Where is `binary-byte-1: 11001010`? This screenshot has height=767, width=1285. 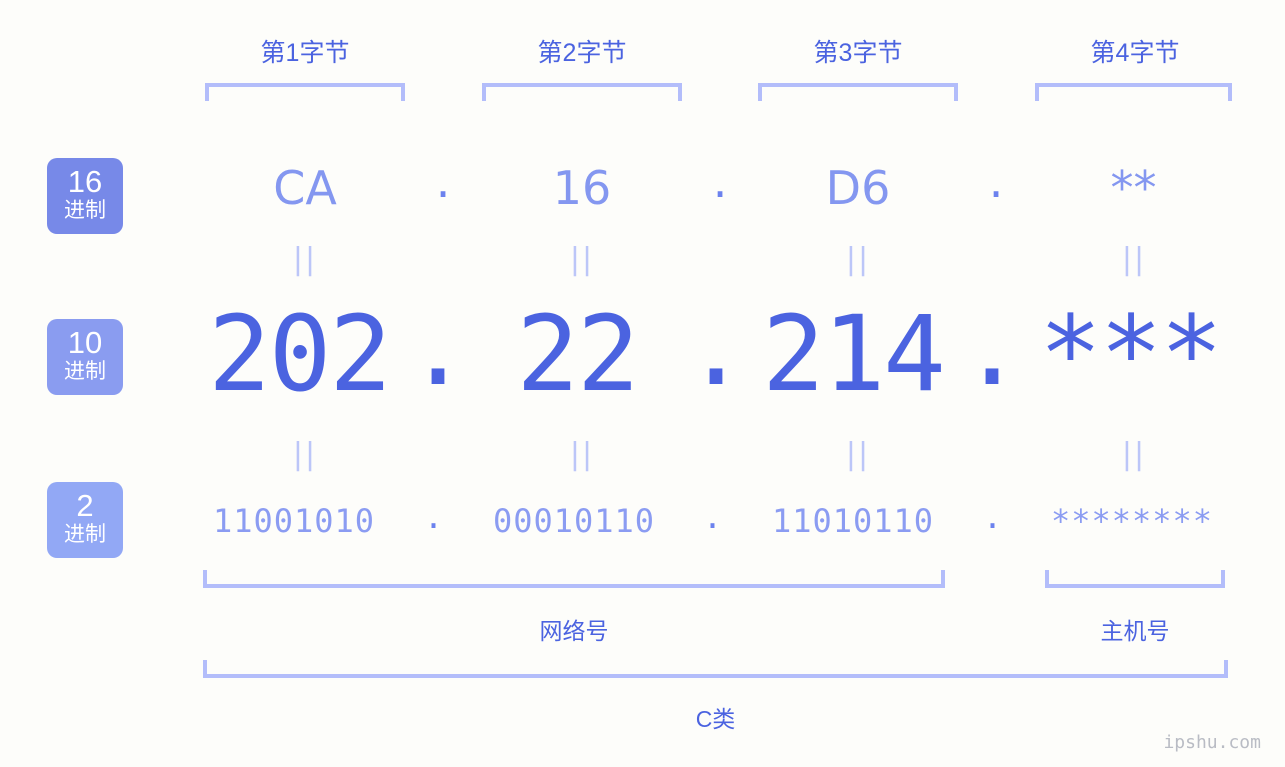 binary-byte-1: 11001010 is located at coordinates (294, 521).